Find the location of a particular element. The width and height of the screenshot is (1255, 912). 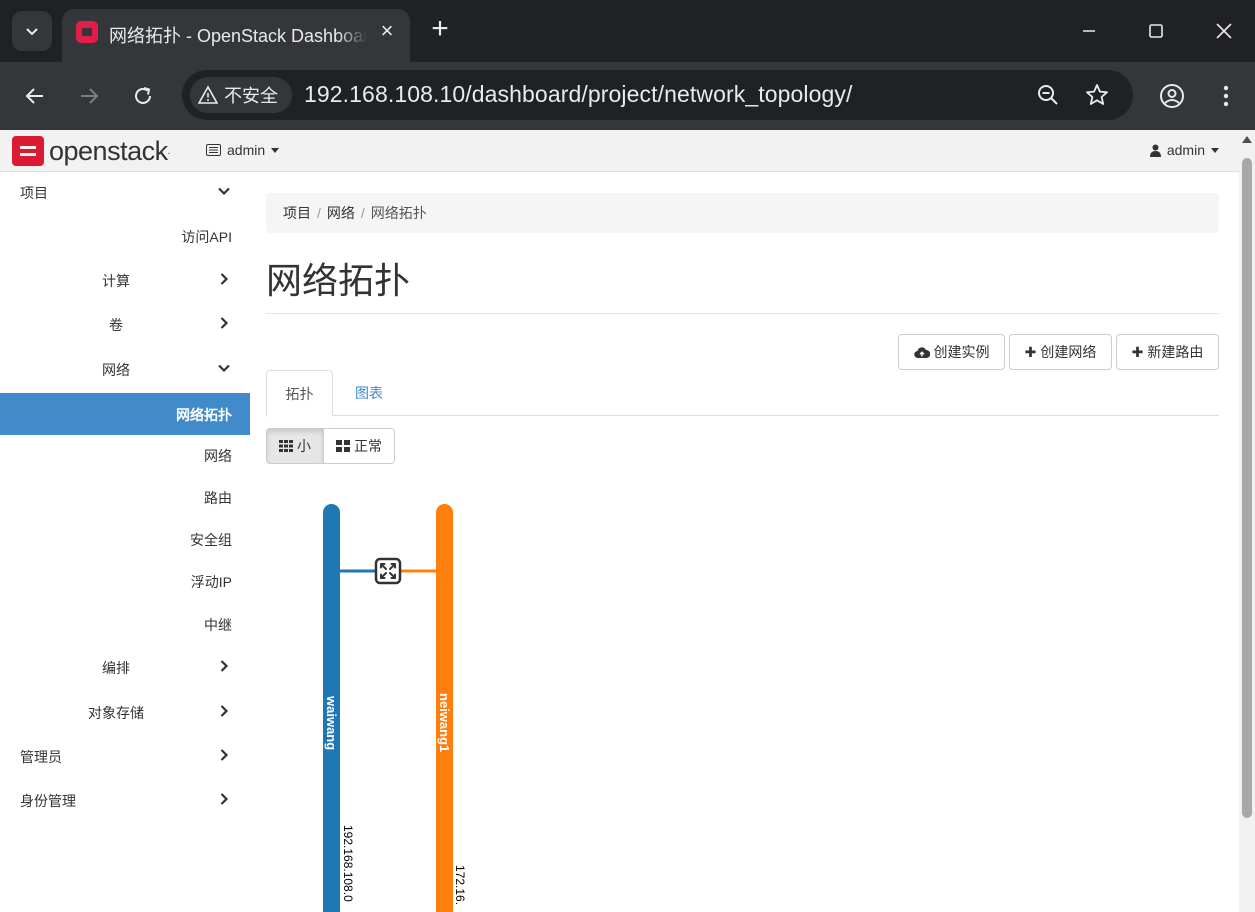

sidebar-item-label: 项目 is located at coordinates (34, 193).